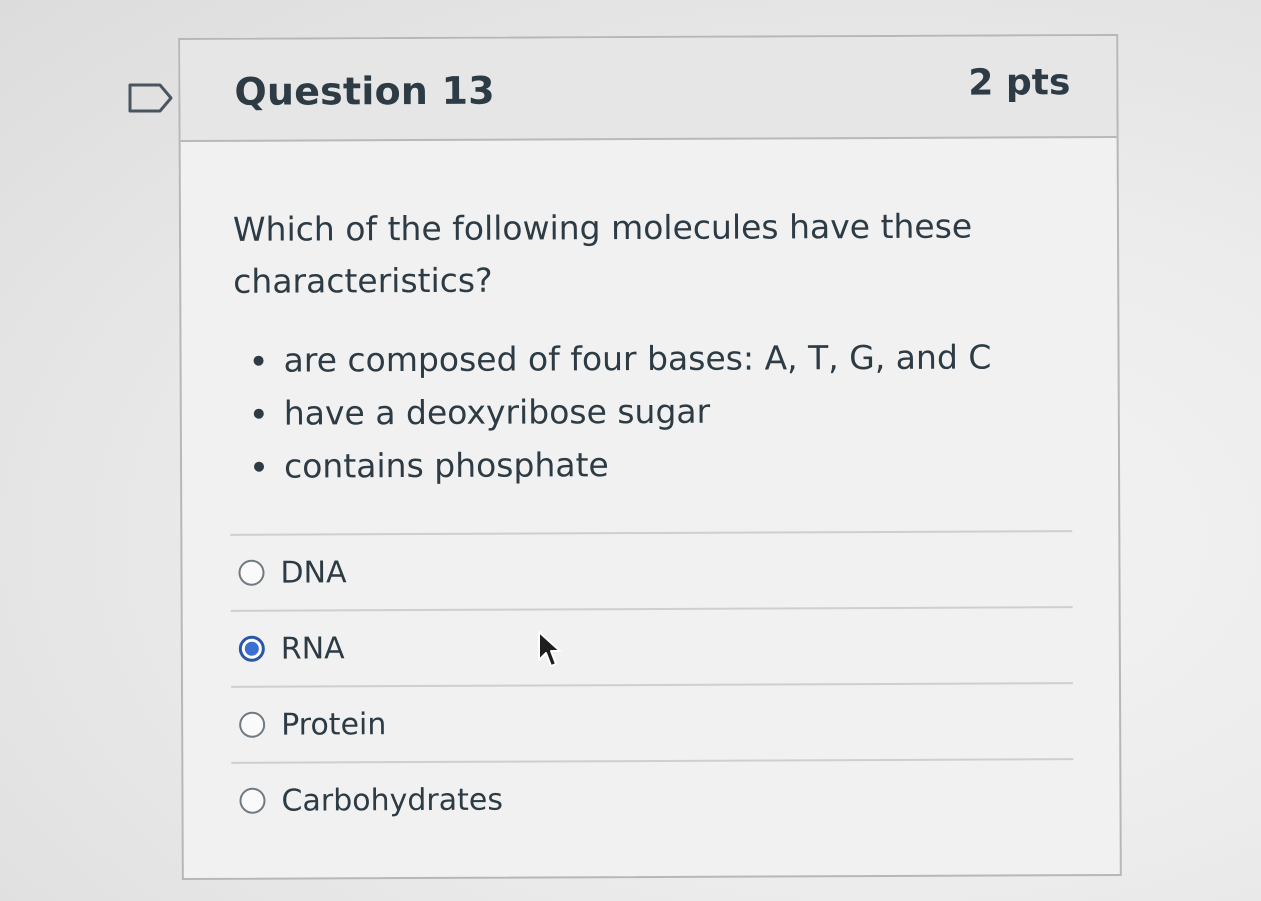 The image size is (1261, 901). Describe the element at coordinates (392, 800) in the screenshot. I see `answer-label: Carbohydrates` at that location.